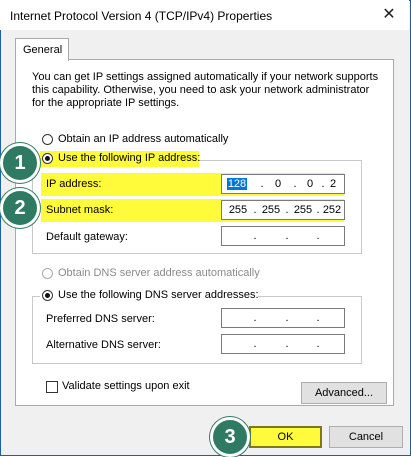 The height and width of the screenshot is (457, 411). I want to click on subnet-octet-1: 255, so click(238, 210).